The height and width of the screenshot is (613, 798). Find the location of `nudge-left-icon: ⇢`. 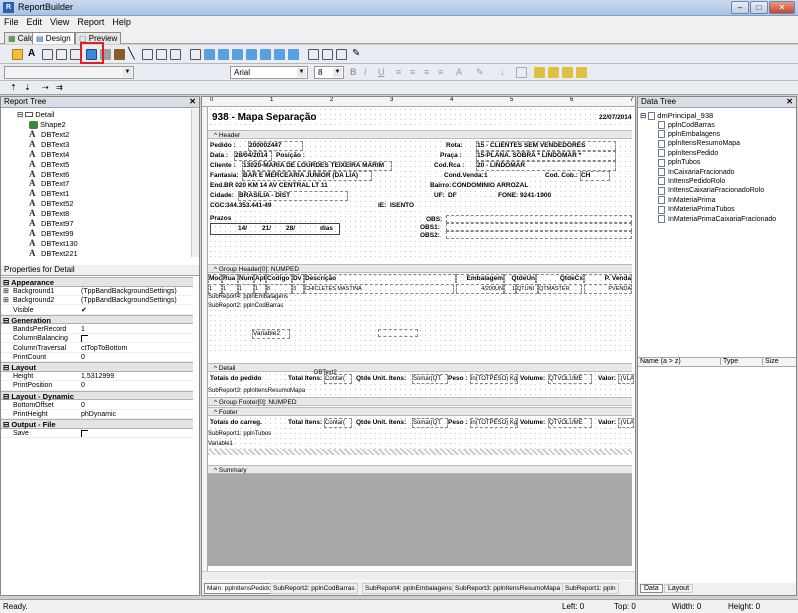

nudge-left-icon: ⇢ is located at coordinates (47, 88).